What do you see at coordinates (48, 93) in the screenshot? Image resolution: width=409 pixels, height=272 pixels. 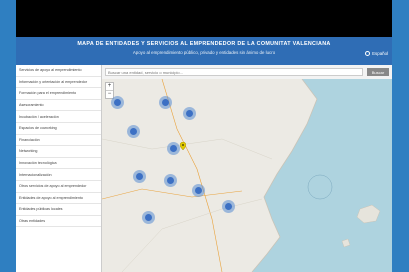 I see `sidebar-item-label: Formación para el emprendimiento` at bounding box center [48, 93].